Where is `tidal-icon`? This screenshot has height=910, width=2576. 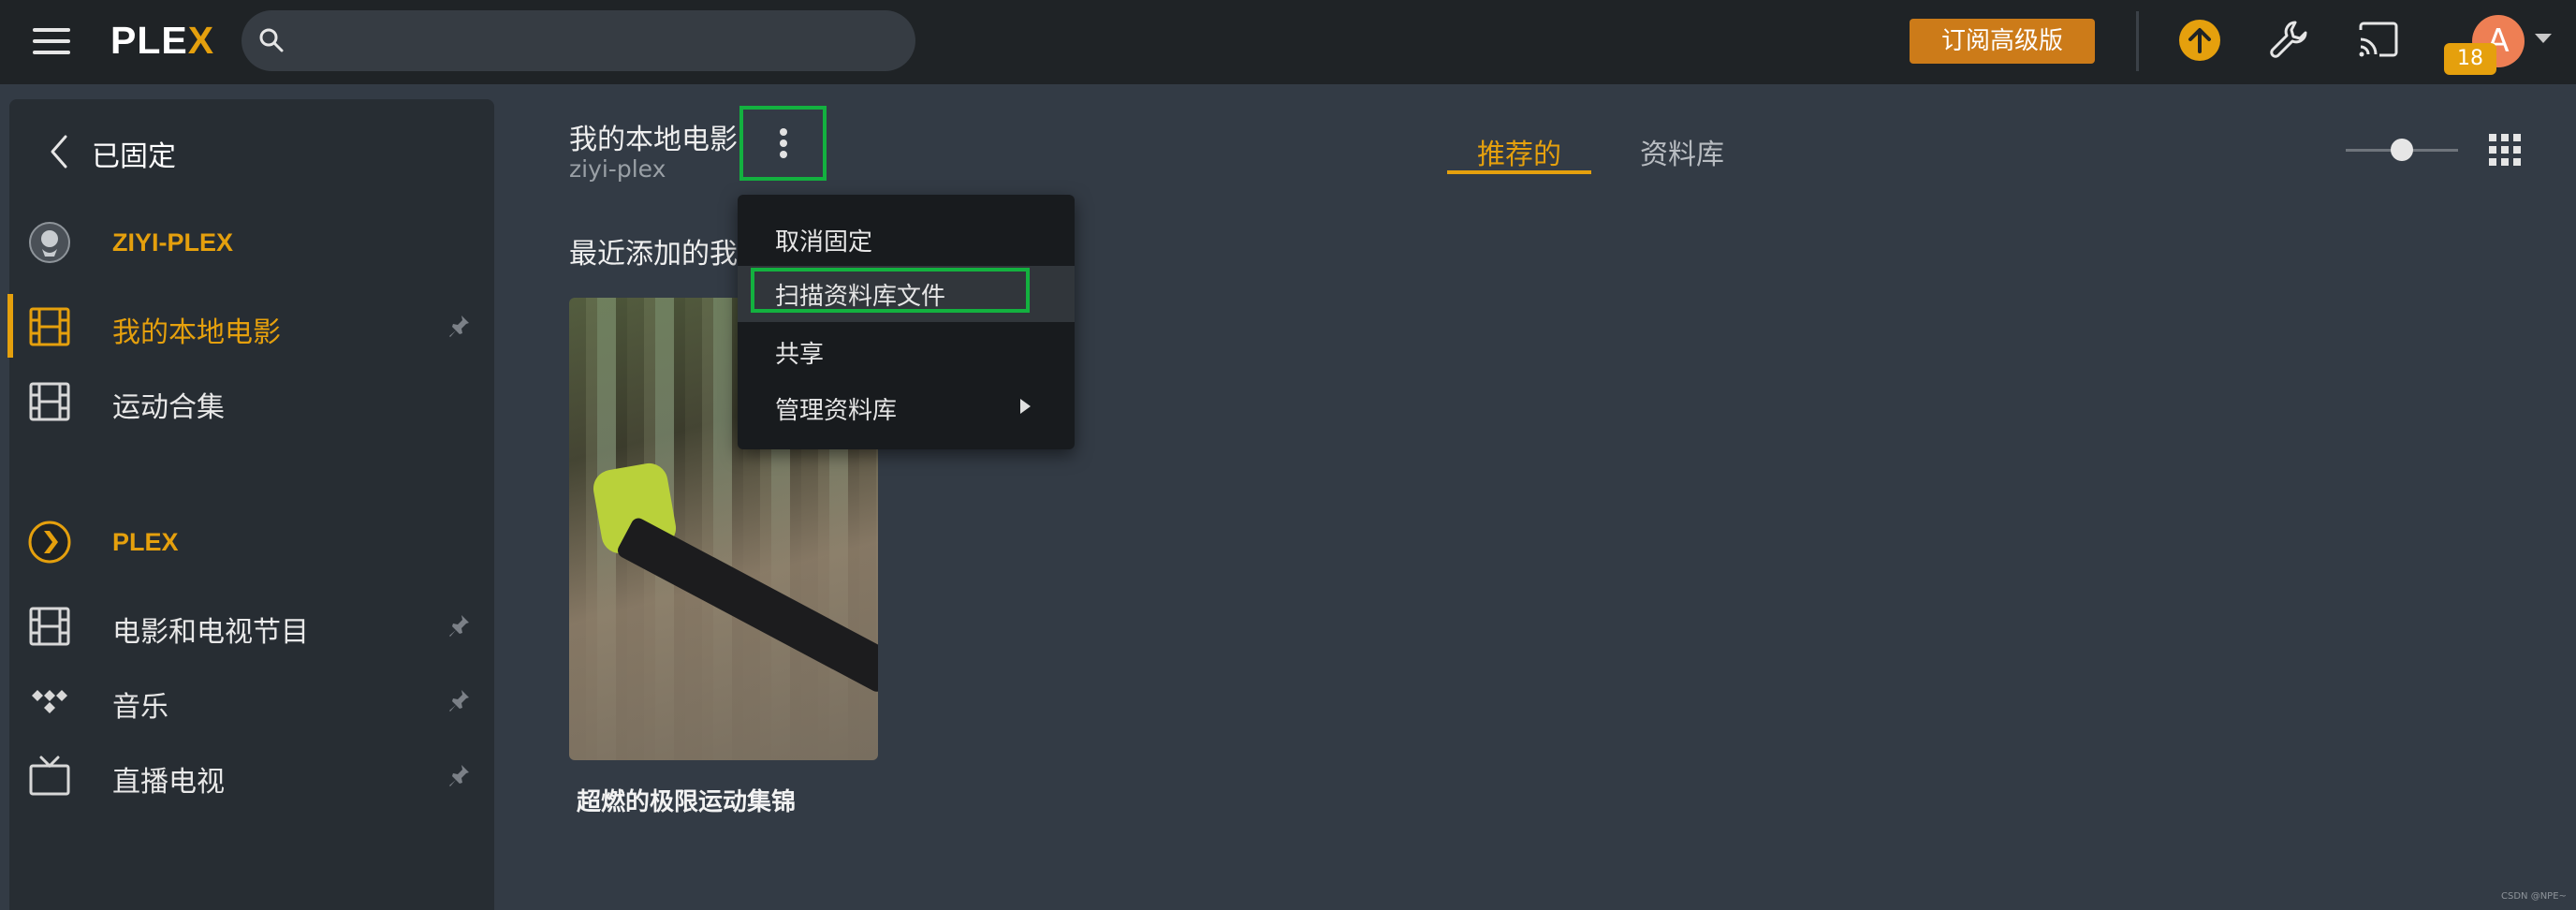 tidal-icon is located at coordinates (49, 701).